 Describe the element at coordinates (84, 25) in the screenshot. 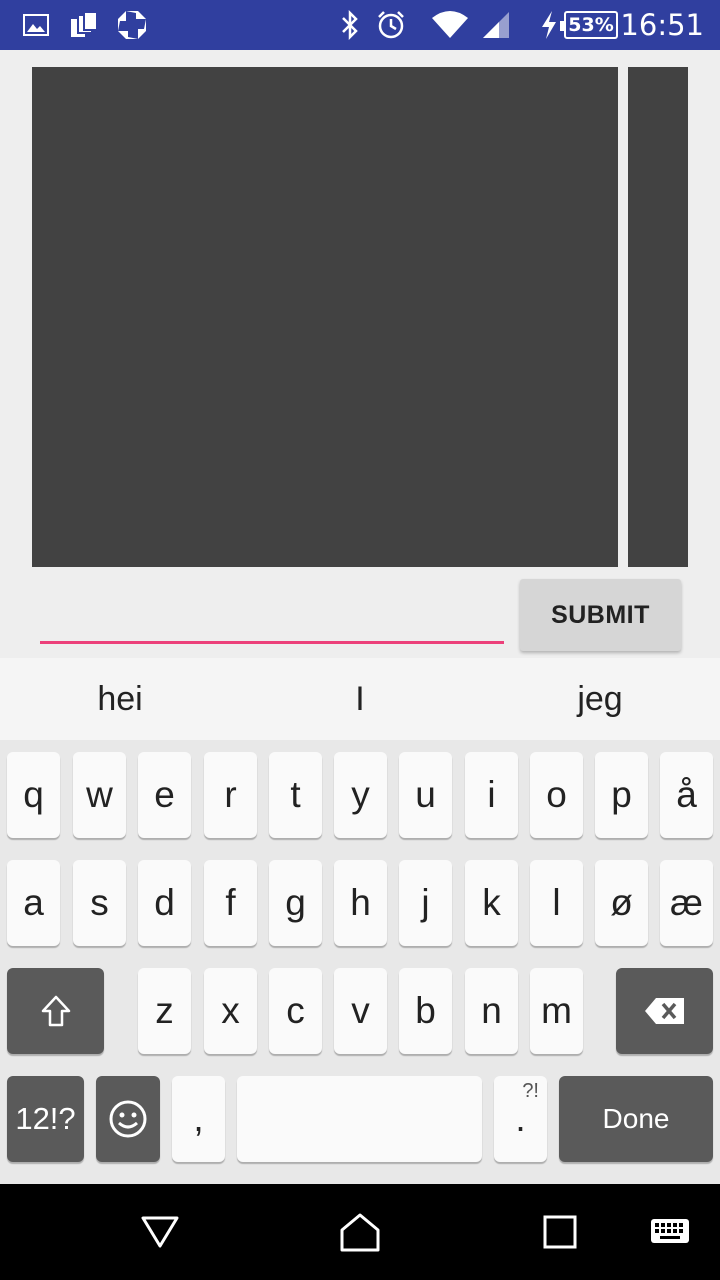

I see `stack-icon` at that location.